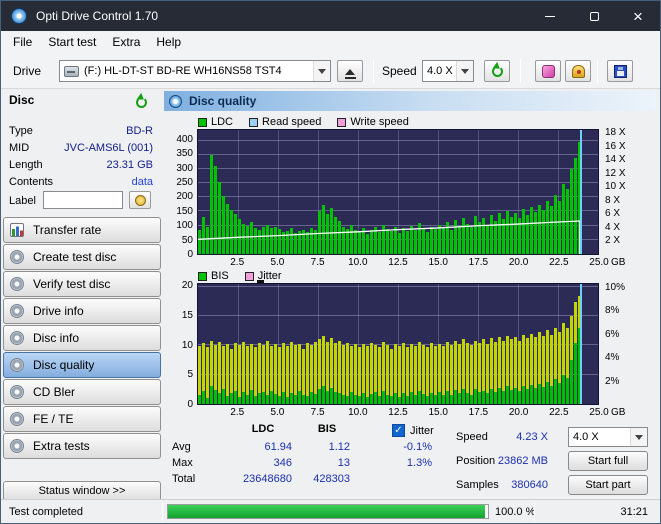  What do you see at coordinates (82, 311) in the screenshot?
I see `sidebar-item-drive-info: Drive info` at bounding box center [82, 311].